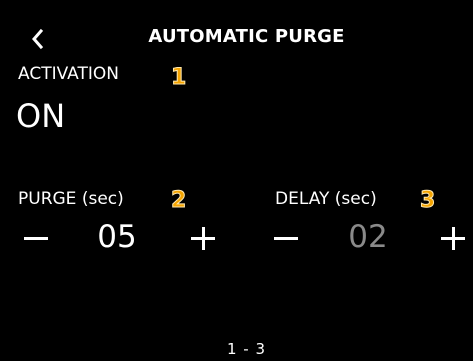  Describe the element at coordinates (427, 200) in the screenshot. I see `callout-badge-3: 3` at that location.